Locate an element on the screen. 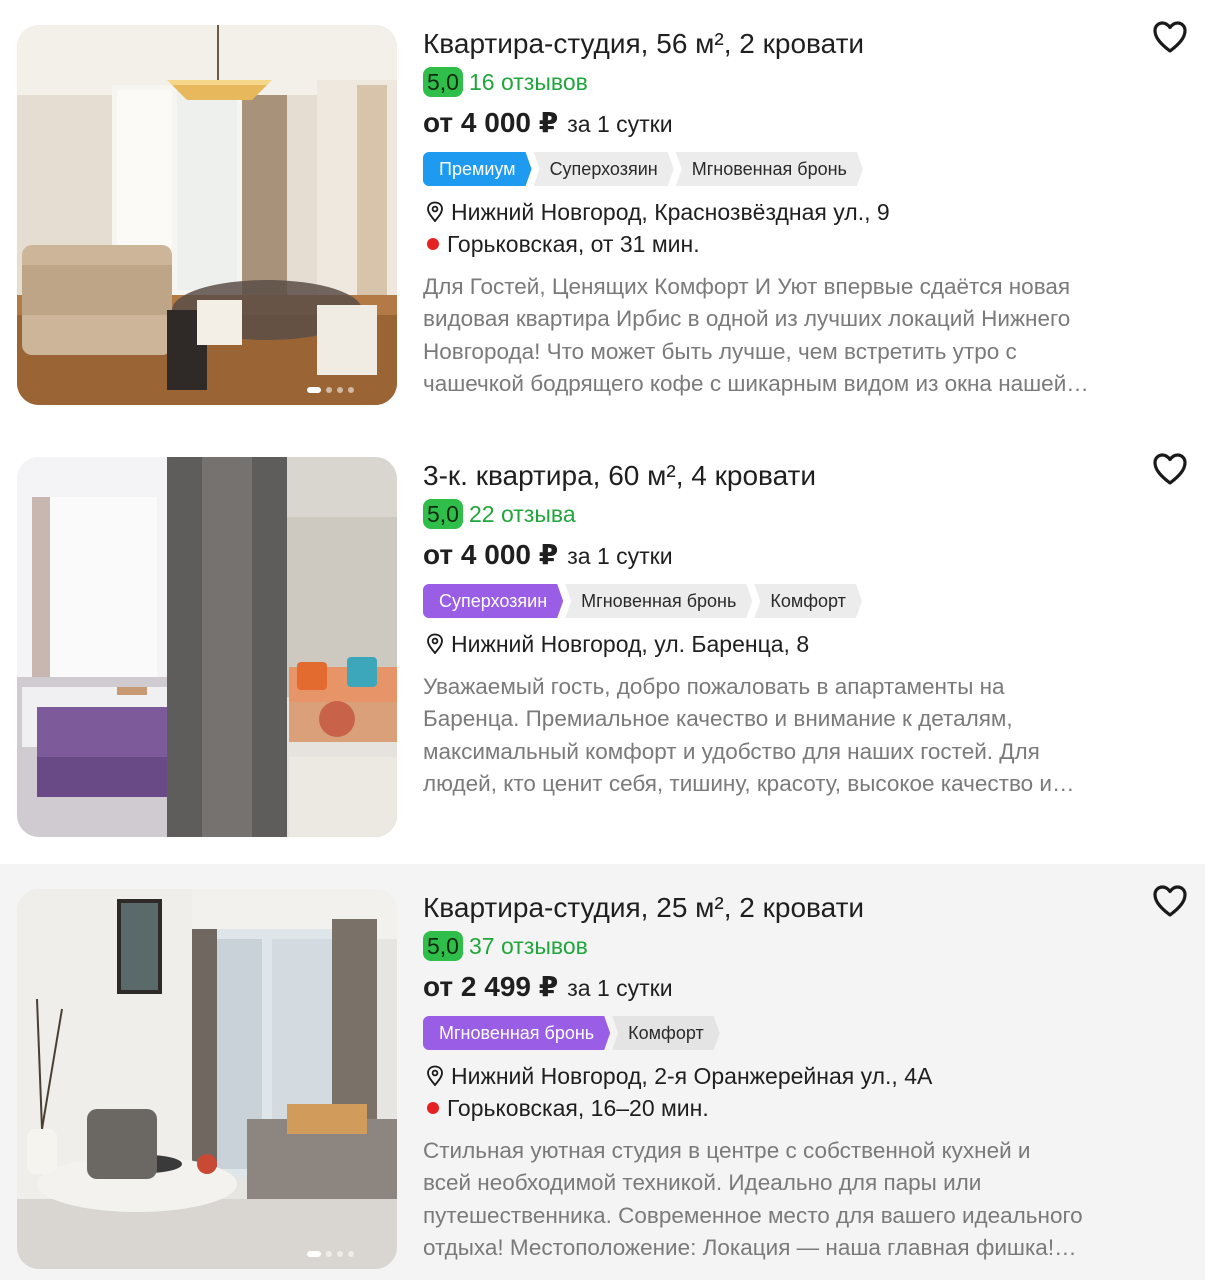  reviews-link: 16 отзывов is located at coordinates (528, 82).